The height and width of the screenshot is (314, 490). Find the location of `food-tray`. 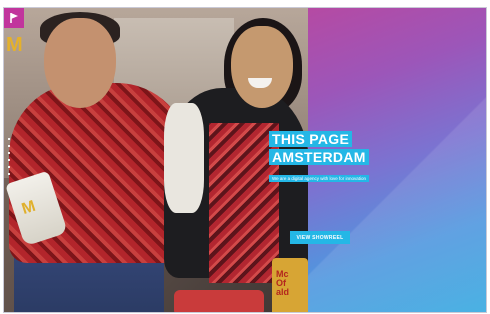

food-tray is located at coordinates (219, 301).